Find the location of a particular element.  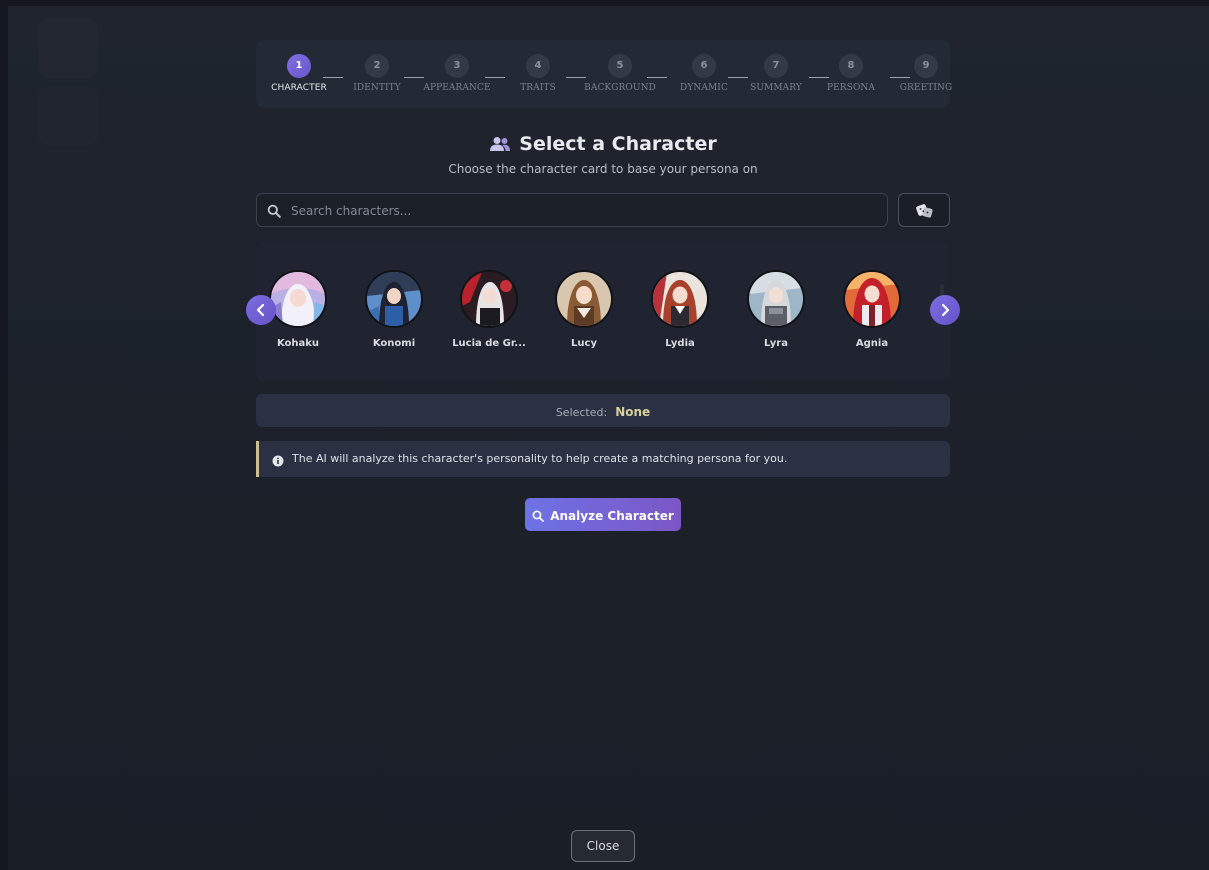

step-summary: 7 SUMMARY is located at coordinates (776, 73).